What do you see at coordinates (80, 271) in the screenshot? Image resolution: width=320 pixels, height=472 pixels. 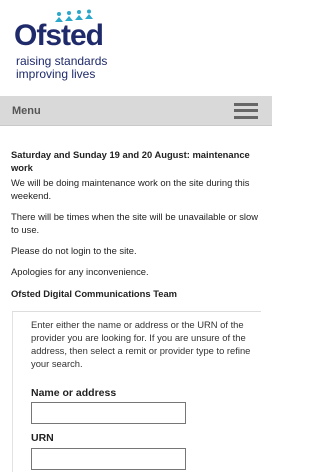 I see `notice-paragraph: Apologies for any inconvenience.` at bounding box center [80, 271].